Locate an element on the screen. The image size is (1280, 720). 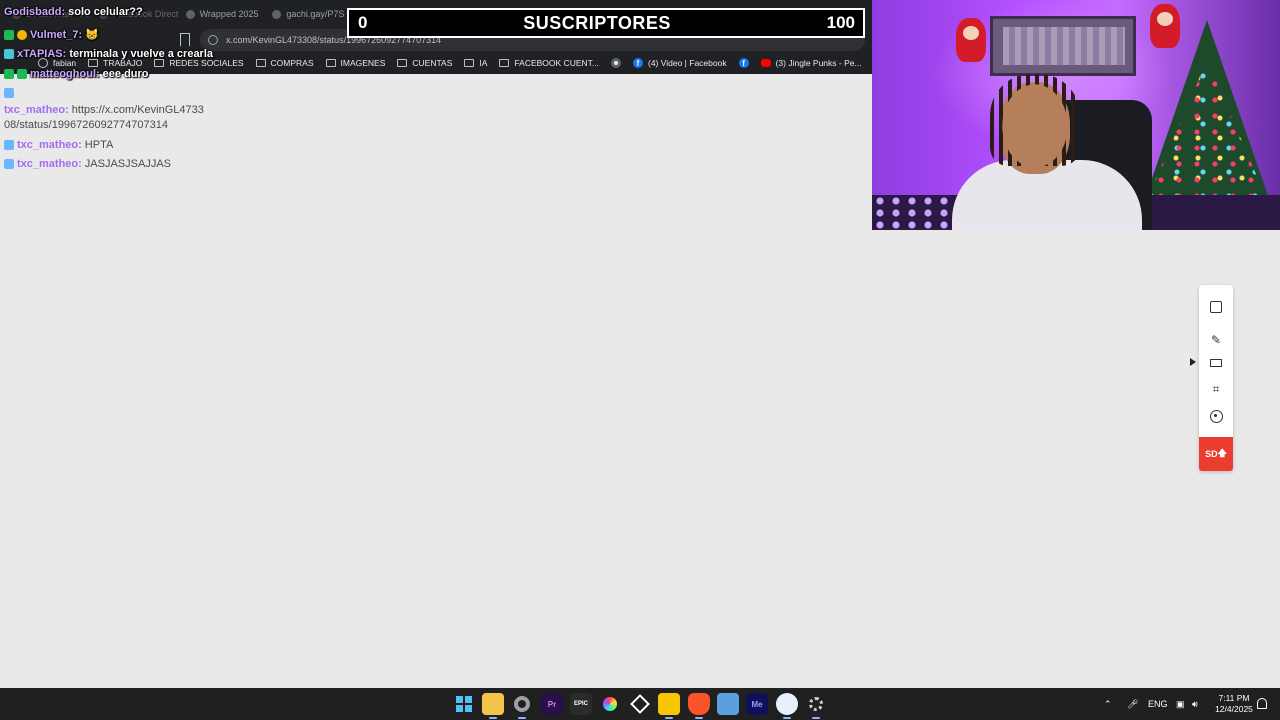
chat-message: xTAPIAS: terminala y vuelve a crearla is located at coordinates (108, 54).